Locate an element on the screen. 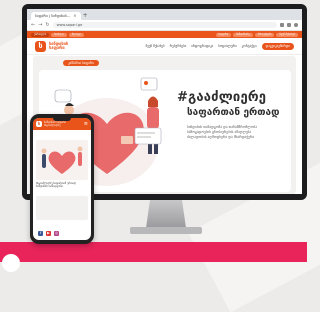 The image size is (320, 312). phone-hero-illustration is located at coordinates (62, 160).